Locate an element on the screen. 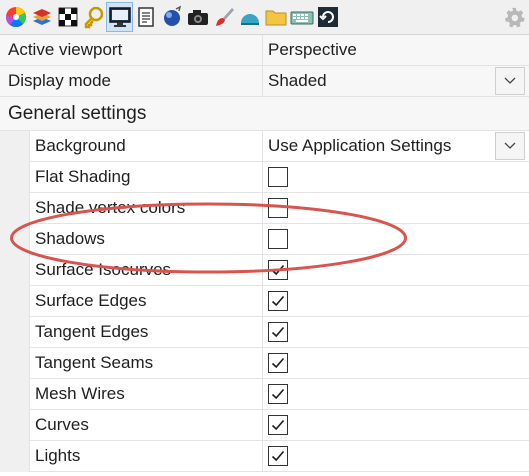 The width and height of the screenshot is (529, 476). background-label: Background is located at coordinates (80, 145).